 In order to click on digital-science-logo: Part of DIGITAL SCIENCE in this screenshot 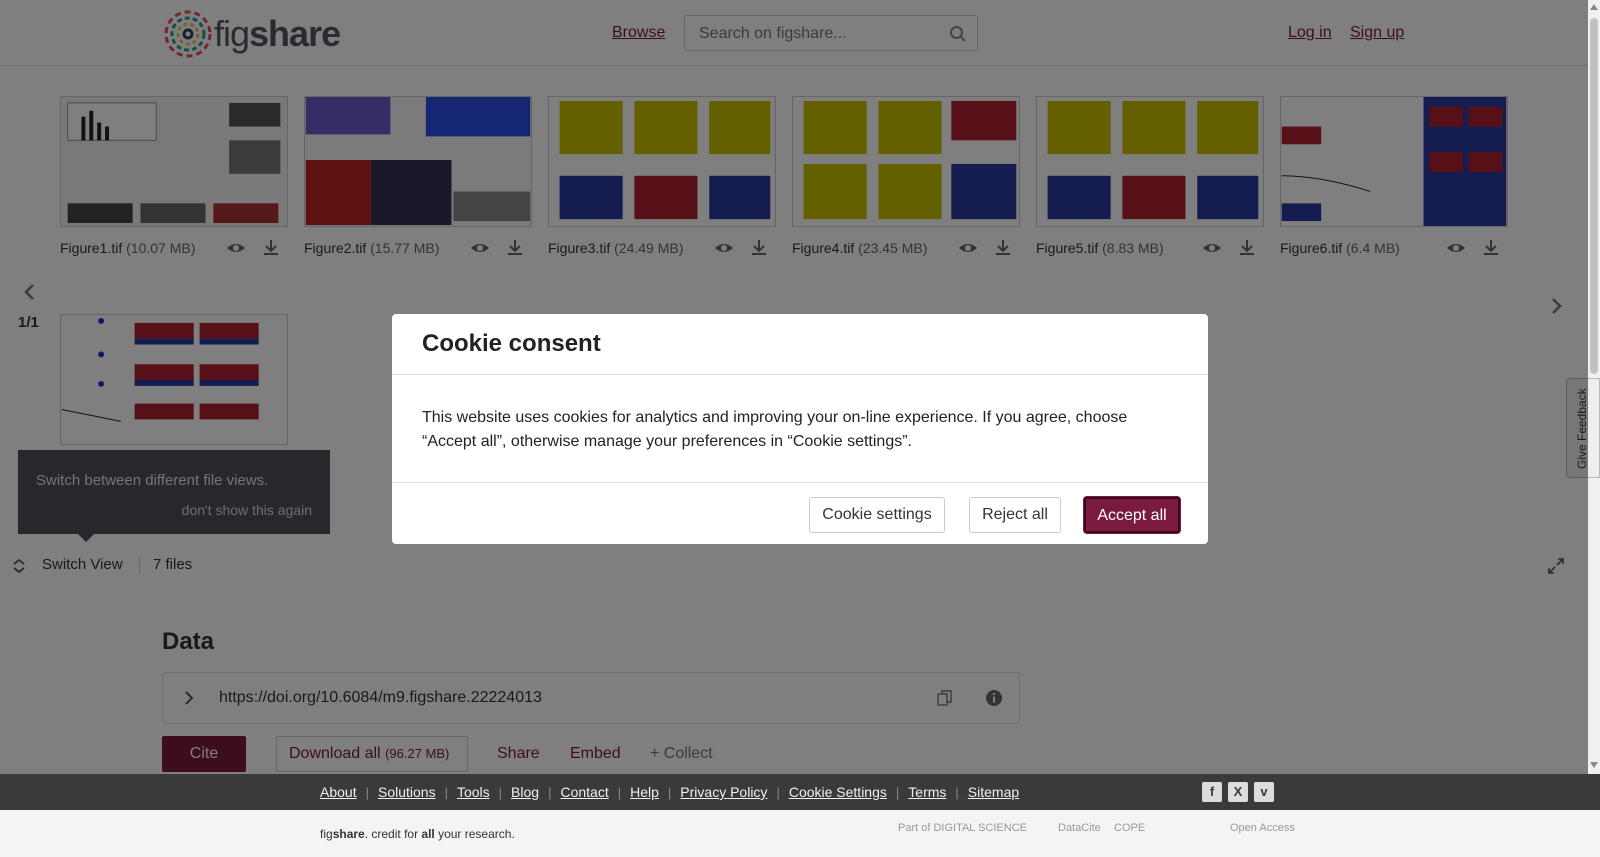, I will do `click(962, 828)`.